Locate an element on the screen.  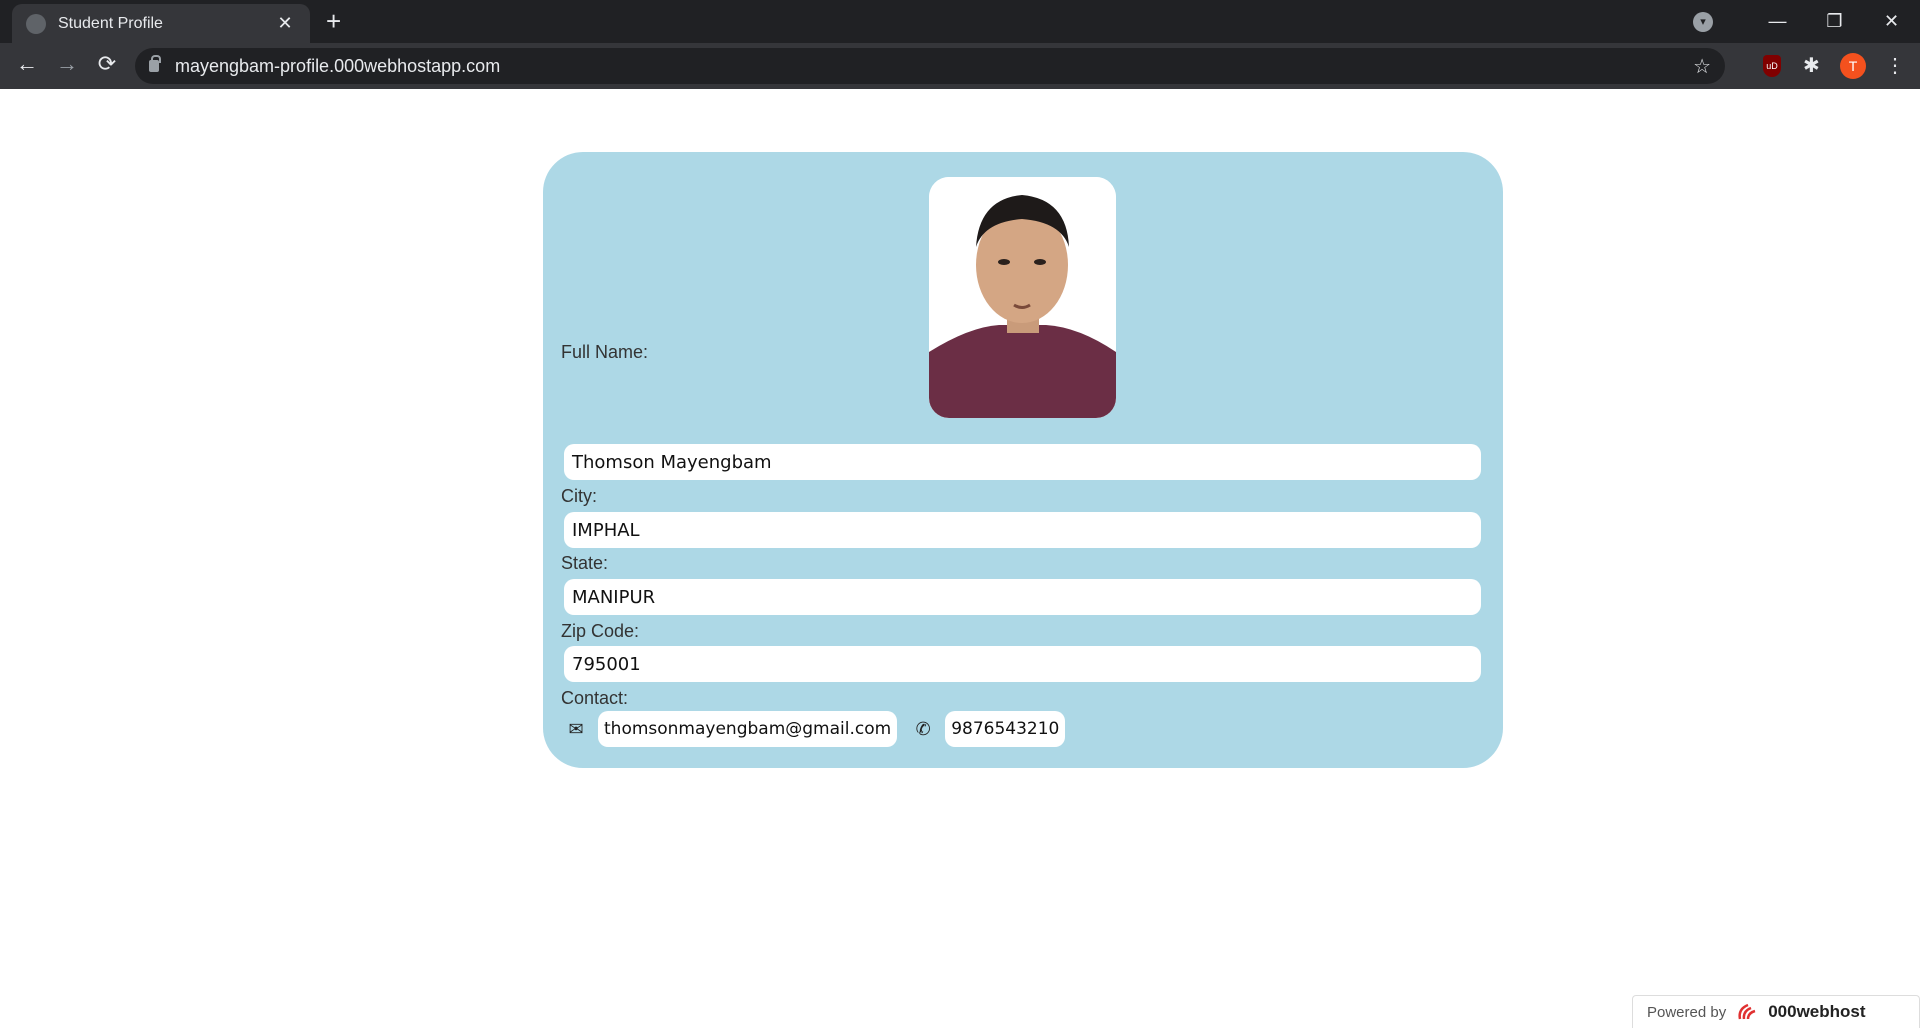
bookmark-star-icon: ☆ is located at coordinates (1702, 66).